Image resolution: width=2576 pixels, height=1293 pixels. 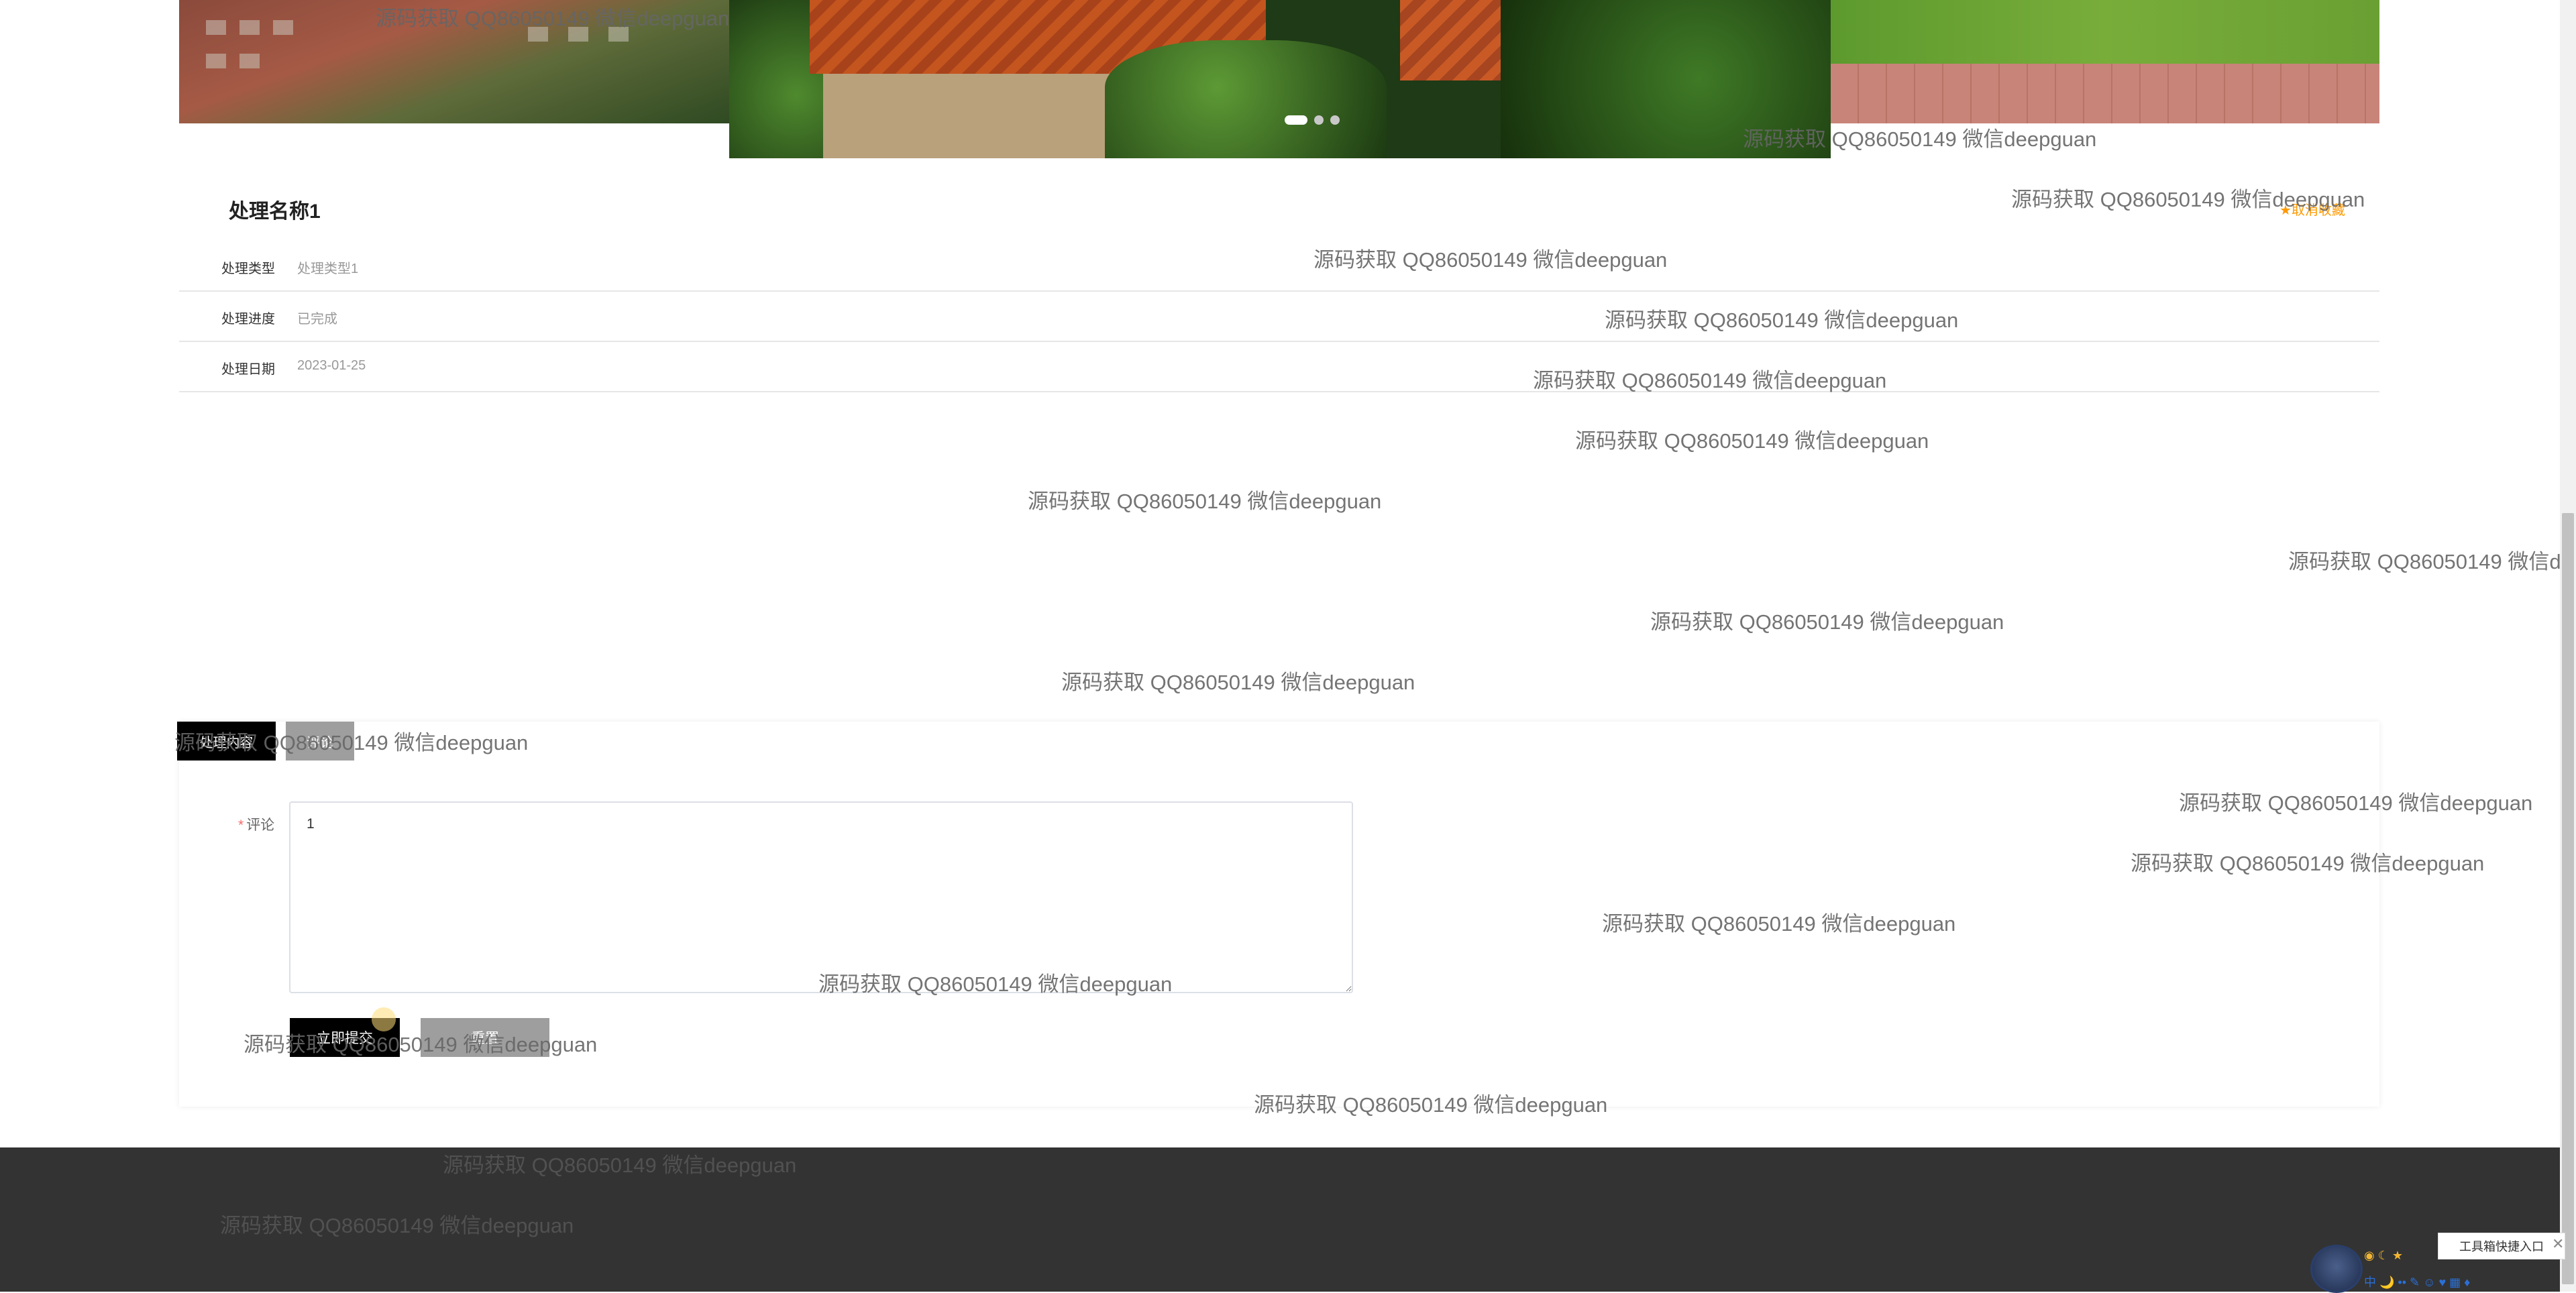 What do you see at coordinates (821, 897) in the screenshot?
I see `comment-textarea: 1` at bounding box center [821, 897].